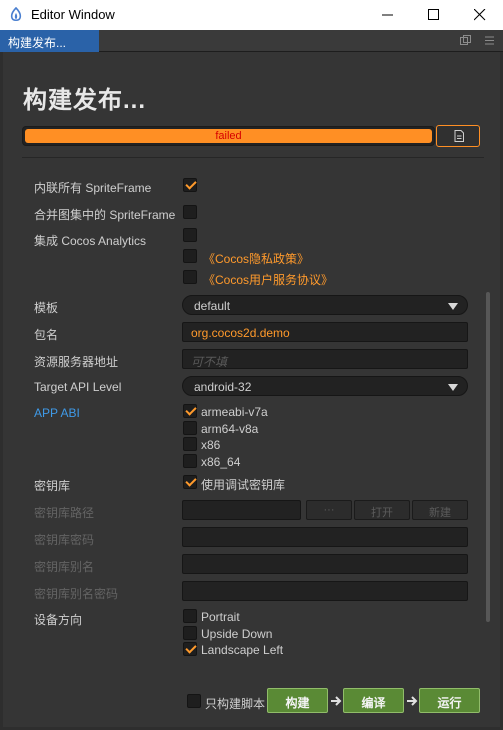 This screenshot has height=730, width=503. Describe the element at coordinates (190, 212) in the screenshot. I see `merge-spriteframe-checkbox` at that location.